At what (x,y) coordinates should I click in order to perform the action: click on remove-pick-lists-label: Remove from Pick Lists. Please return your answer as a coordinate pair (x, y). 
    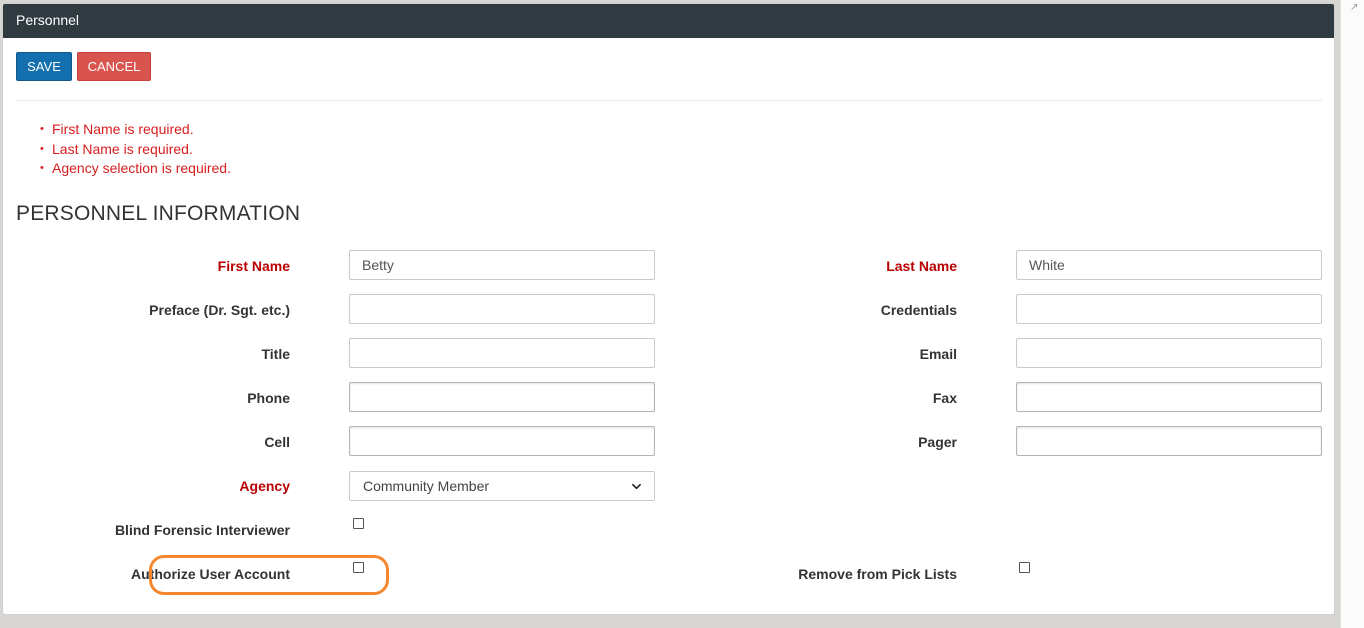
    Looking at the image, I should click on (877, 574).